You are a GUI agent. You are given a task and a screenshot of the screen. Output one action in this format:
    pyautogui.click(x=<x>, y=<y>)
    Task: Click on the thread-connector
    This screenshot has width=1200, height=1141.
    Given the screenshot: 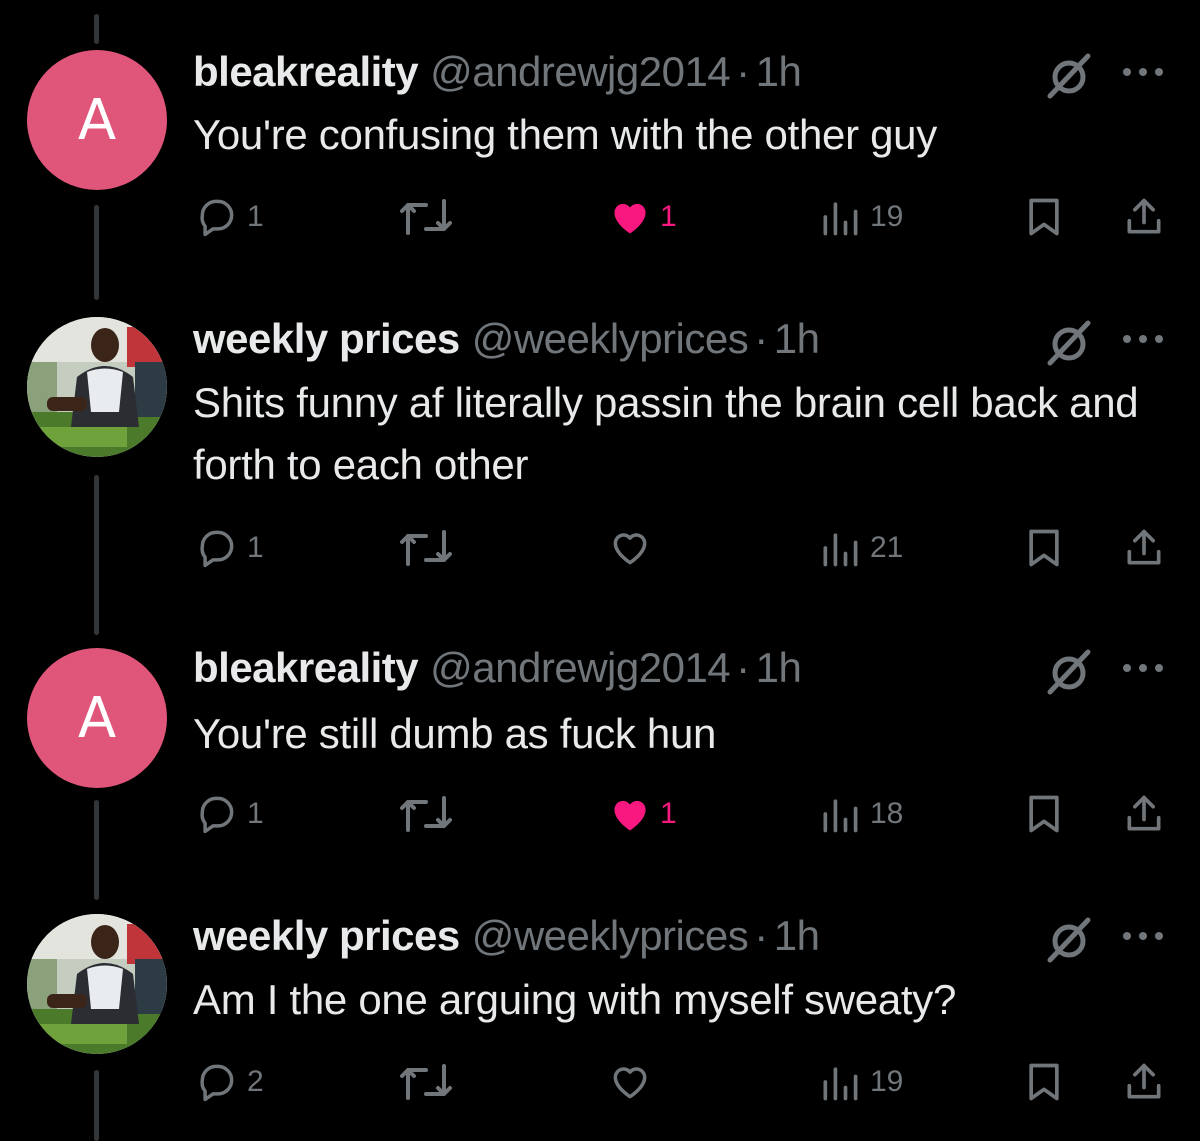 What is the action you would take?
    pyautogui.click(x=96, y=29)
    